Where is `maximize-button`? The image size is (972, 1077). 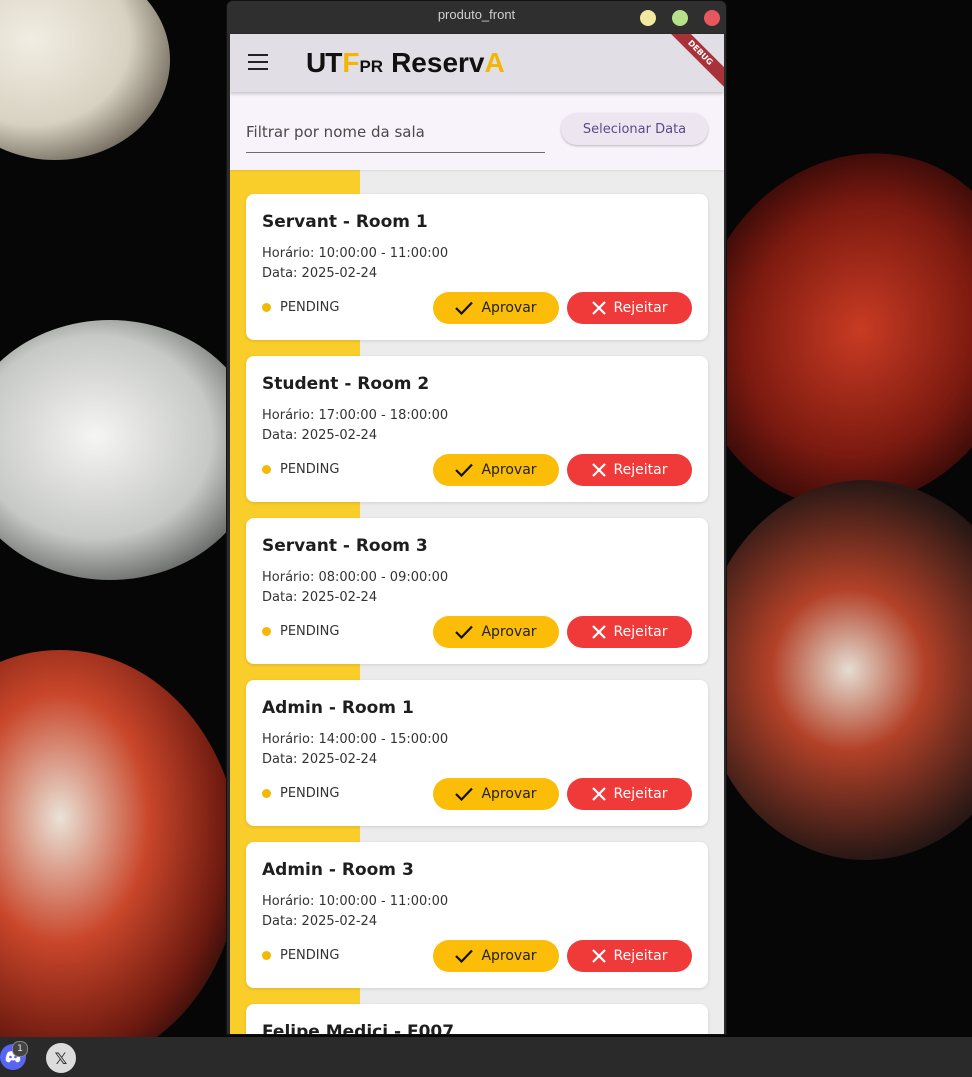
maximize-button is located at coordinates (680, 18).